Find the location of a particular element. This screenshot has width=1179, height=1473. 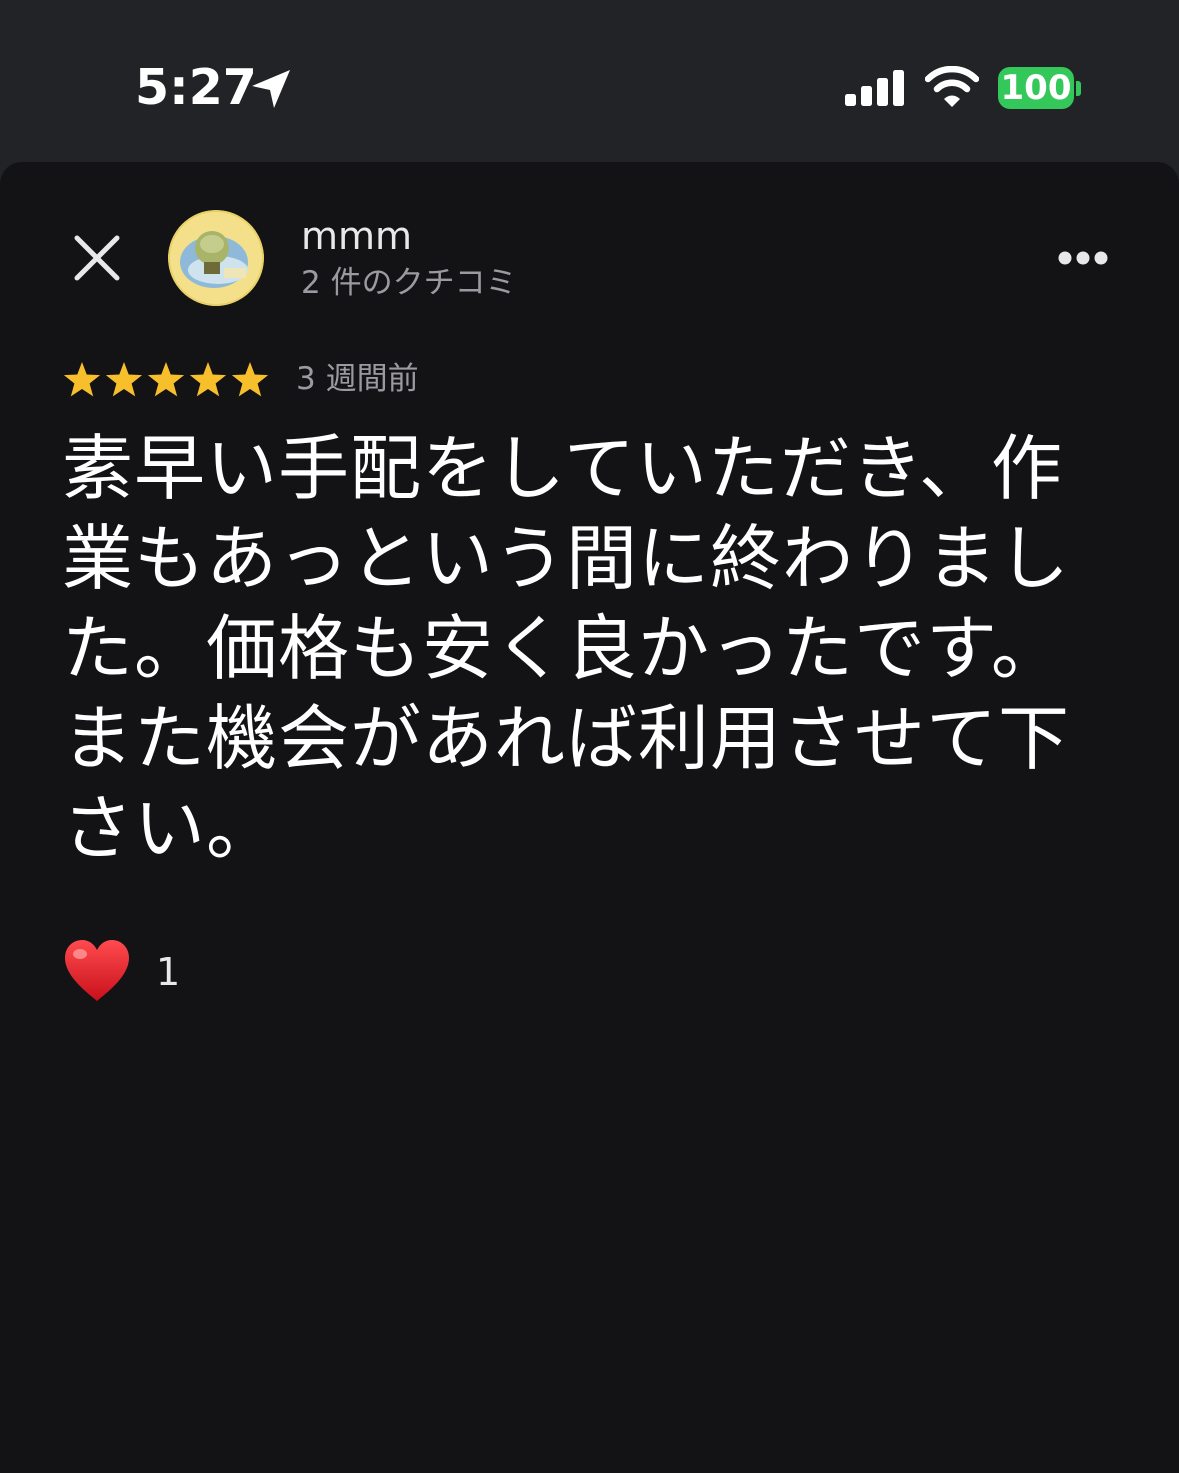

star-rating is located at coordinates (166, 379).